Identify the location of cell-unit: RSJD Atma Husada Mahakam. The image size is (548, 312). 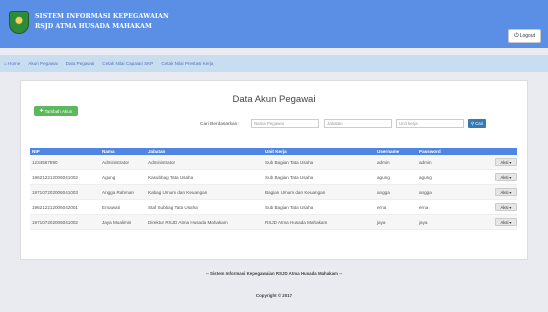
(296, 222).